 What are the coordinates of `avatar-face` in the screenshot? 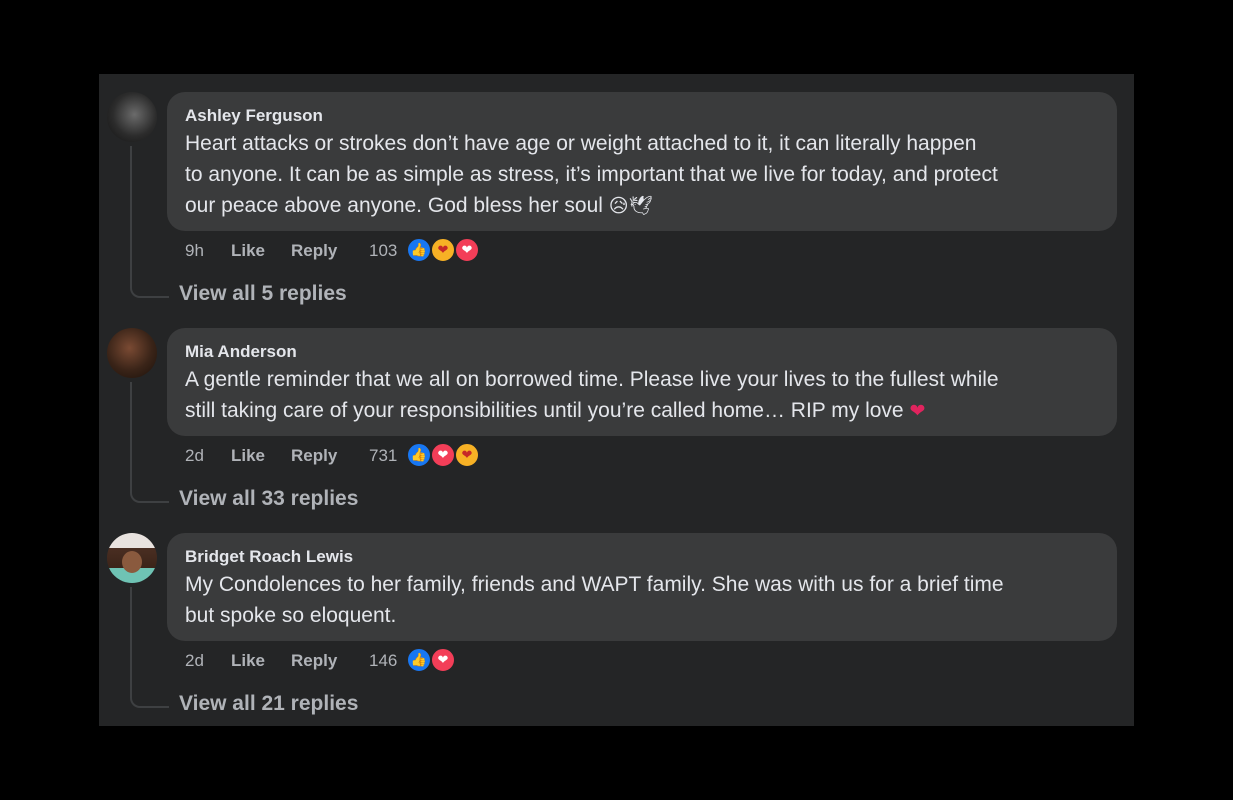 It's located at (132, 562).